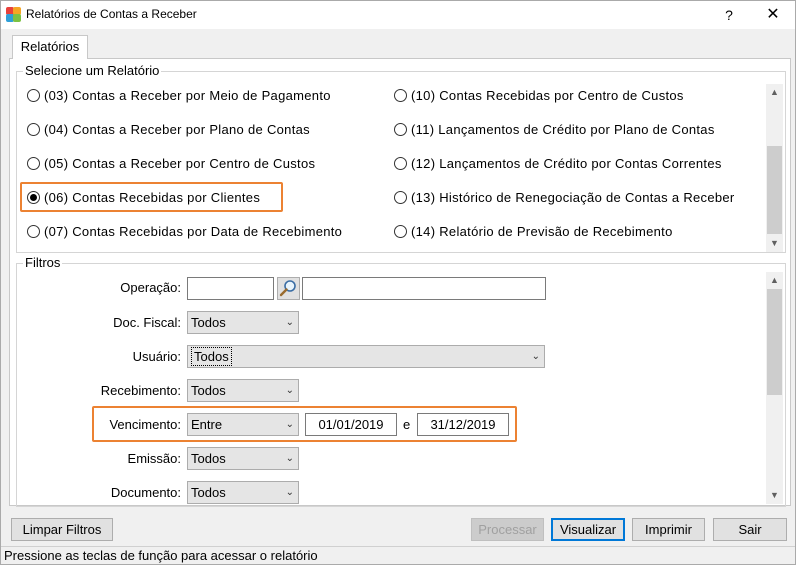  What do you see at coordinates (208, 322) in the screenshot?
I see `doc-fiscal-value: Todos` at bounding box center [208, 322].